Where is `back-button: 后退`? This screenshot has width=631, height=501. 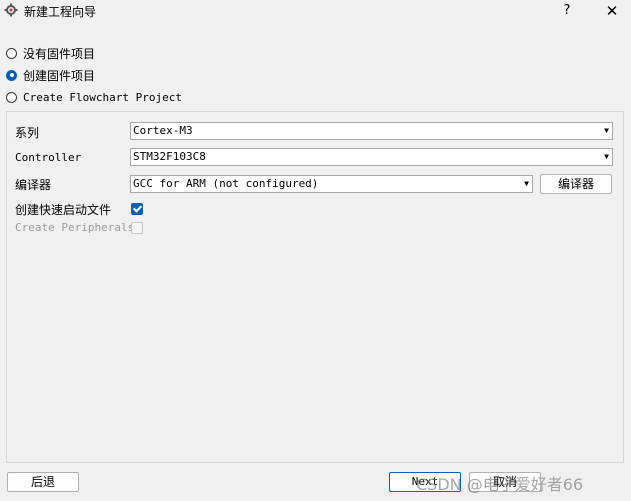
back-button: 后退 is located at coordinates (43, 482).